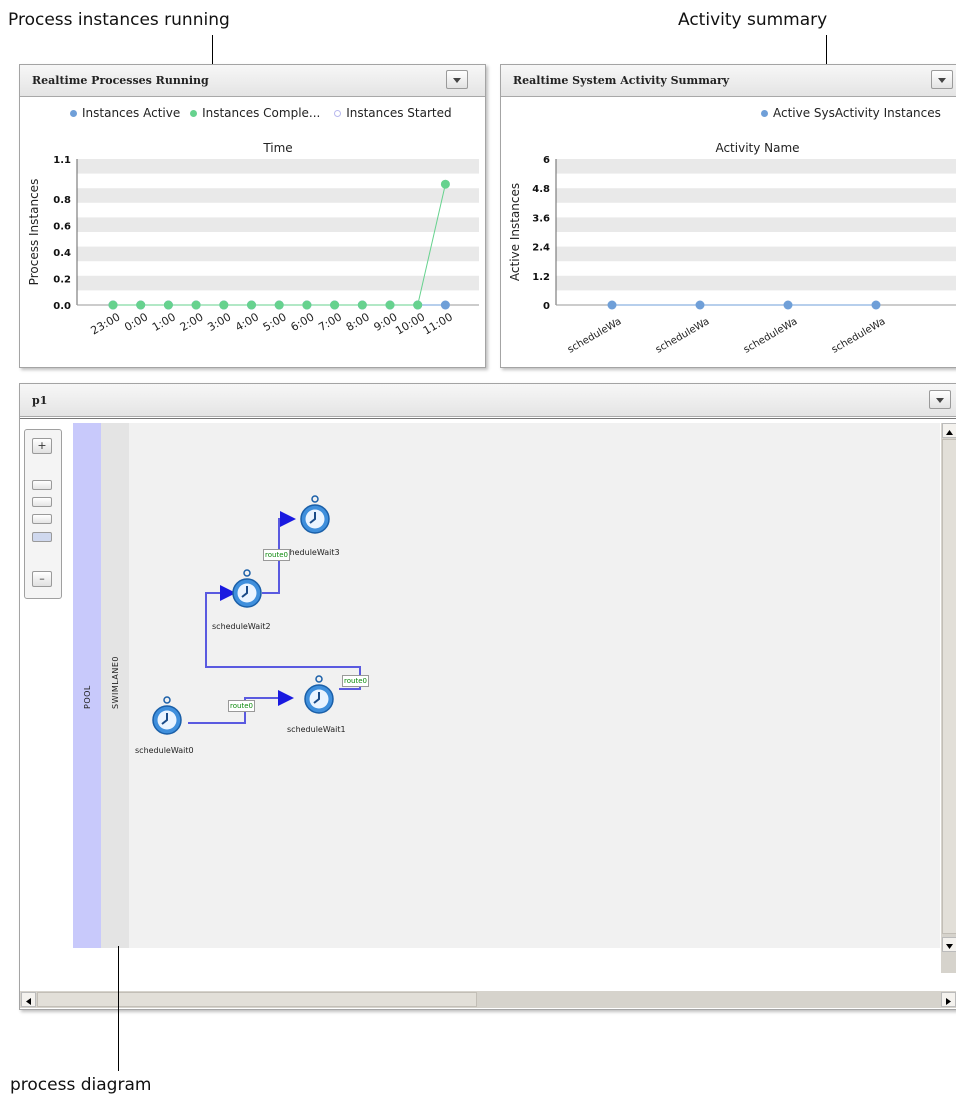 The width and height of the screenshot is (956, 1105). What do you see at coordinates (948, 999) in the screenshot?
I see `scroll-right-icon` at bounding box center [948, 999].